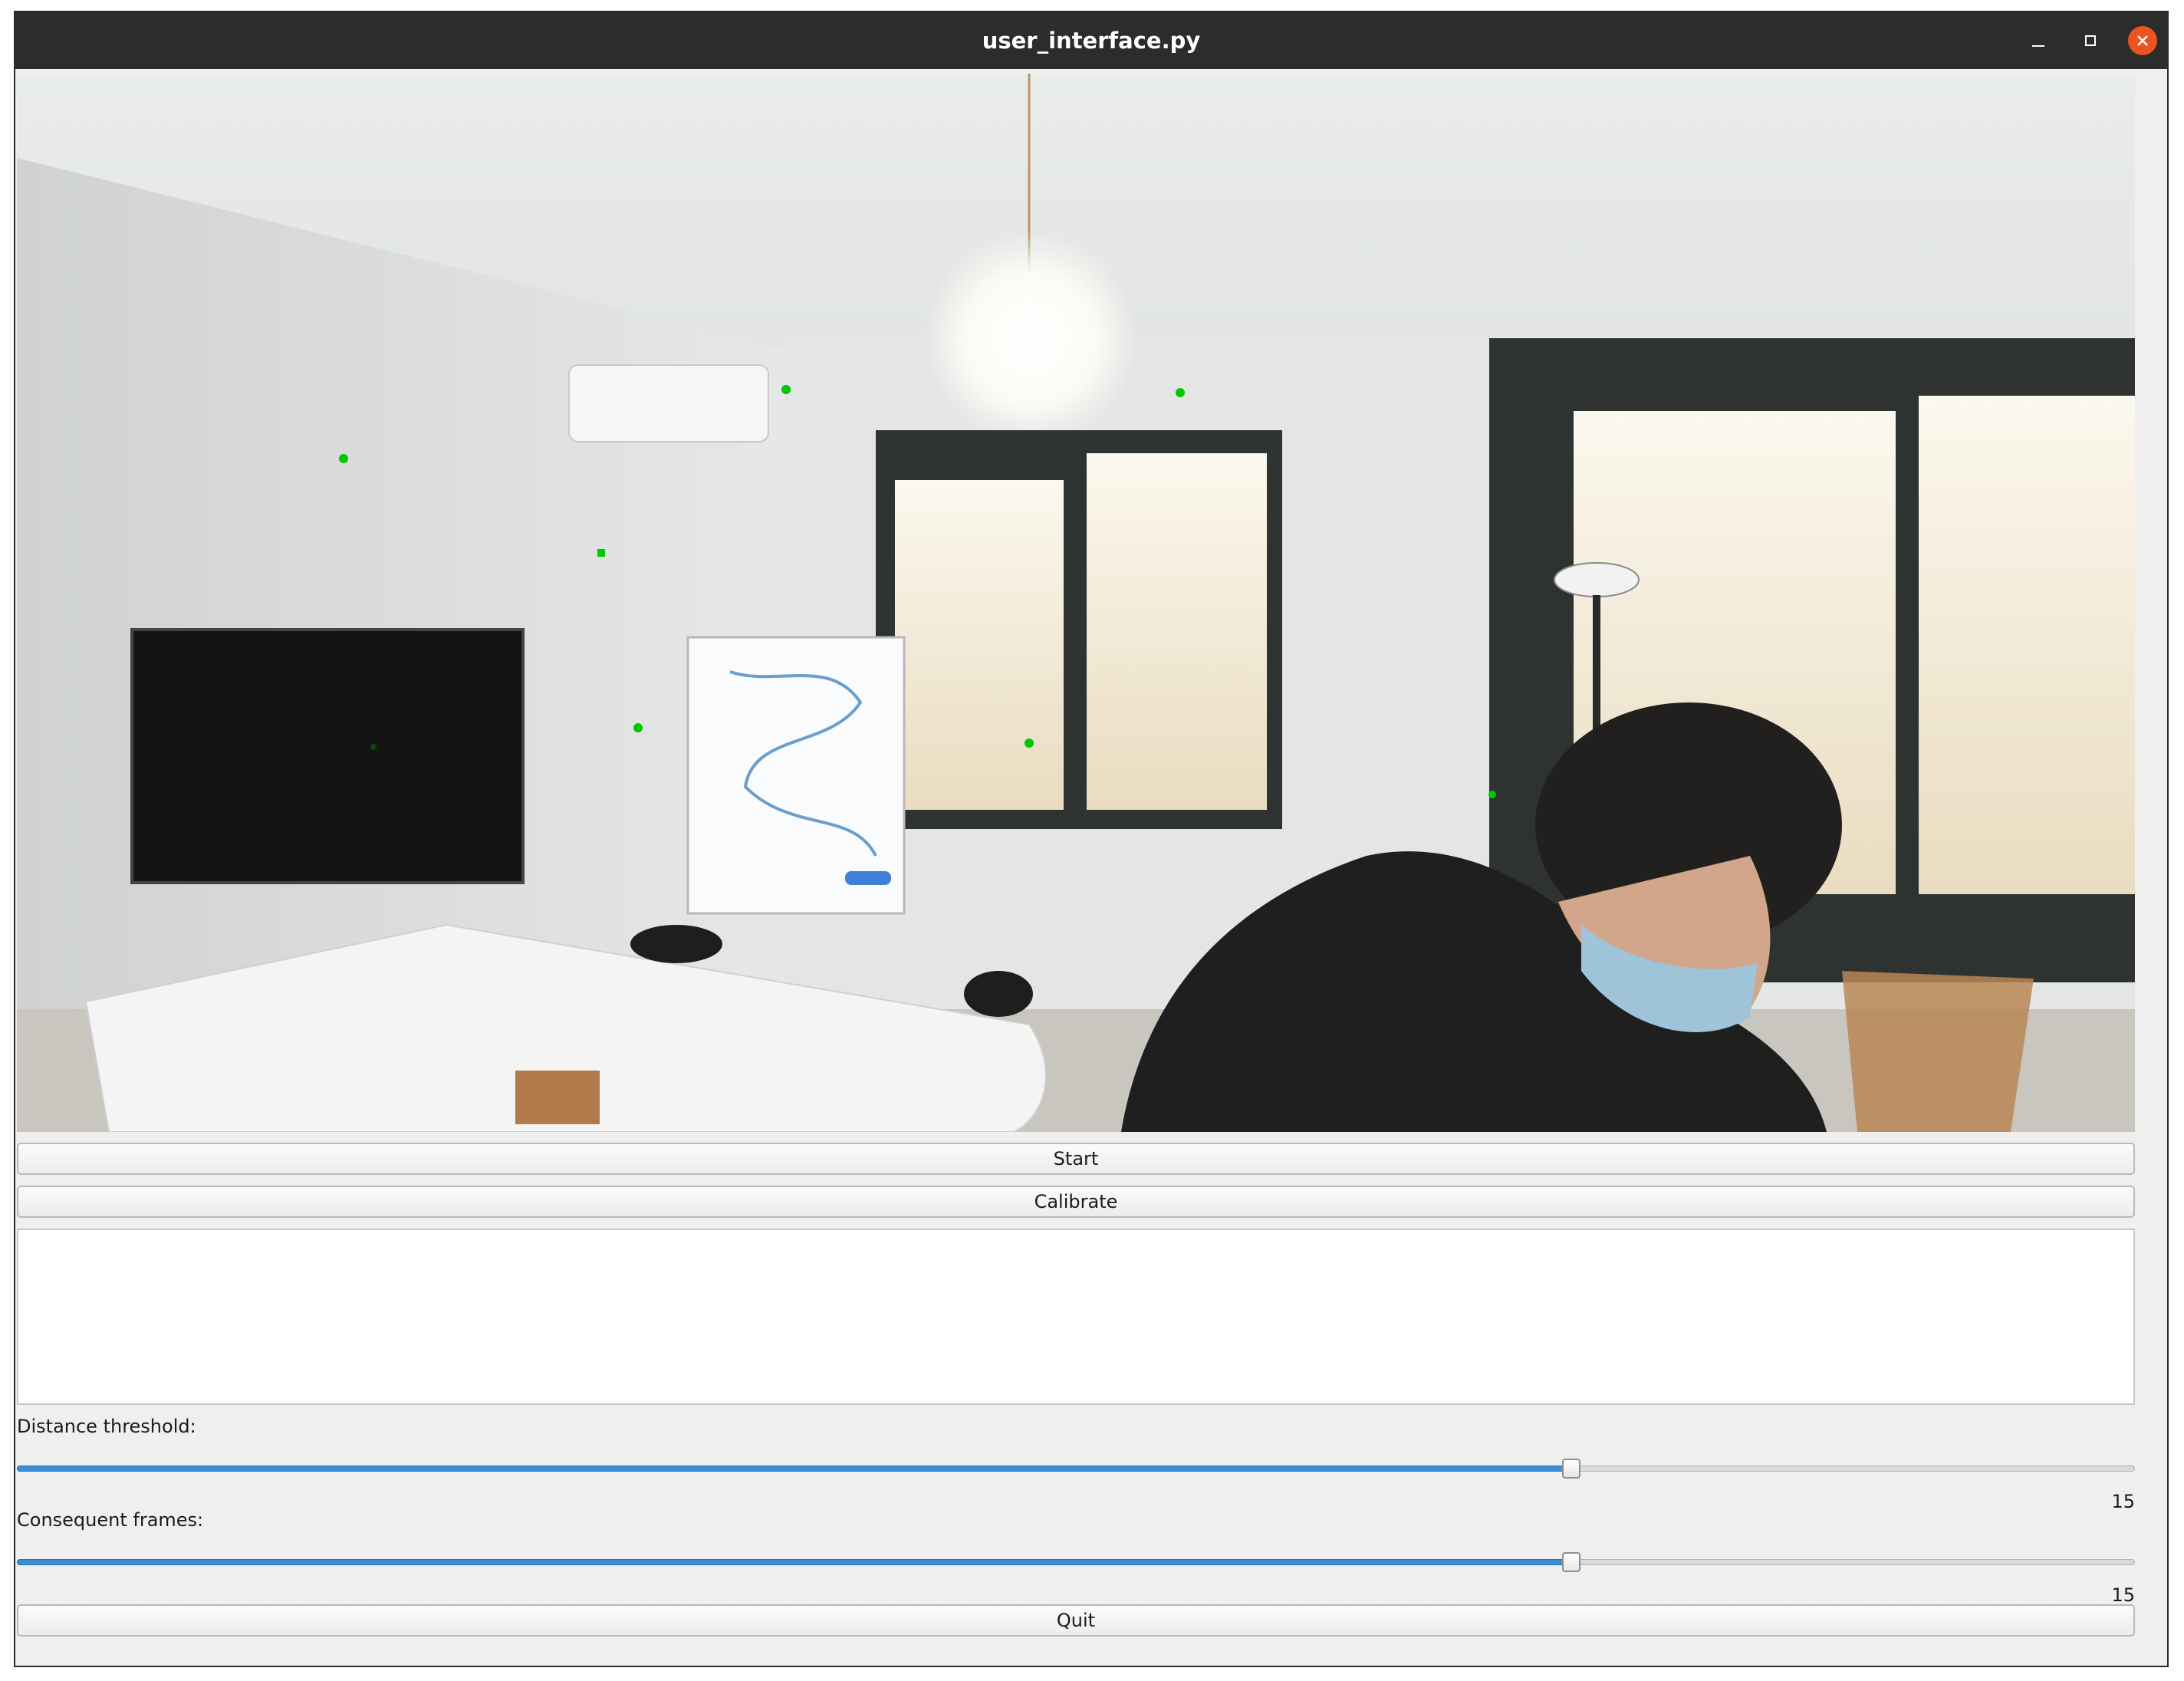 The height and width of the screenshot is (1681, 2184). I want to click on start-button: Start, so click(1076, 1159).